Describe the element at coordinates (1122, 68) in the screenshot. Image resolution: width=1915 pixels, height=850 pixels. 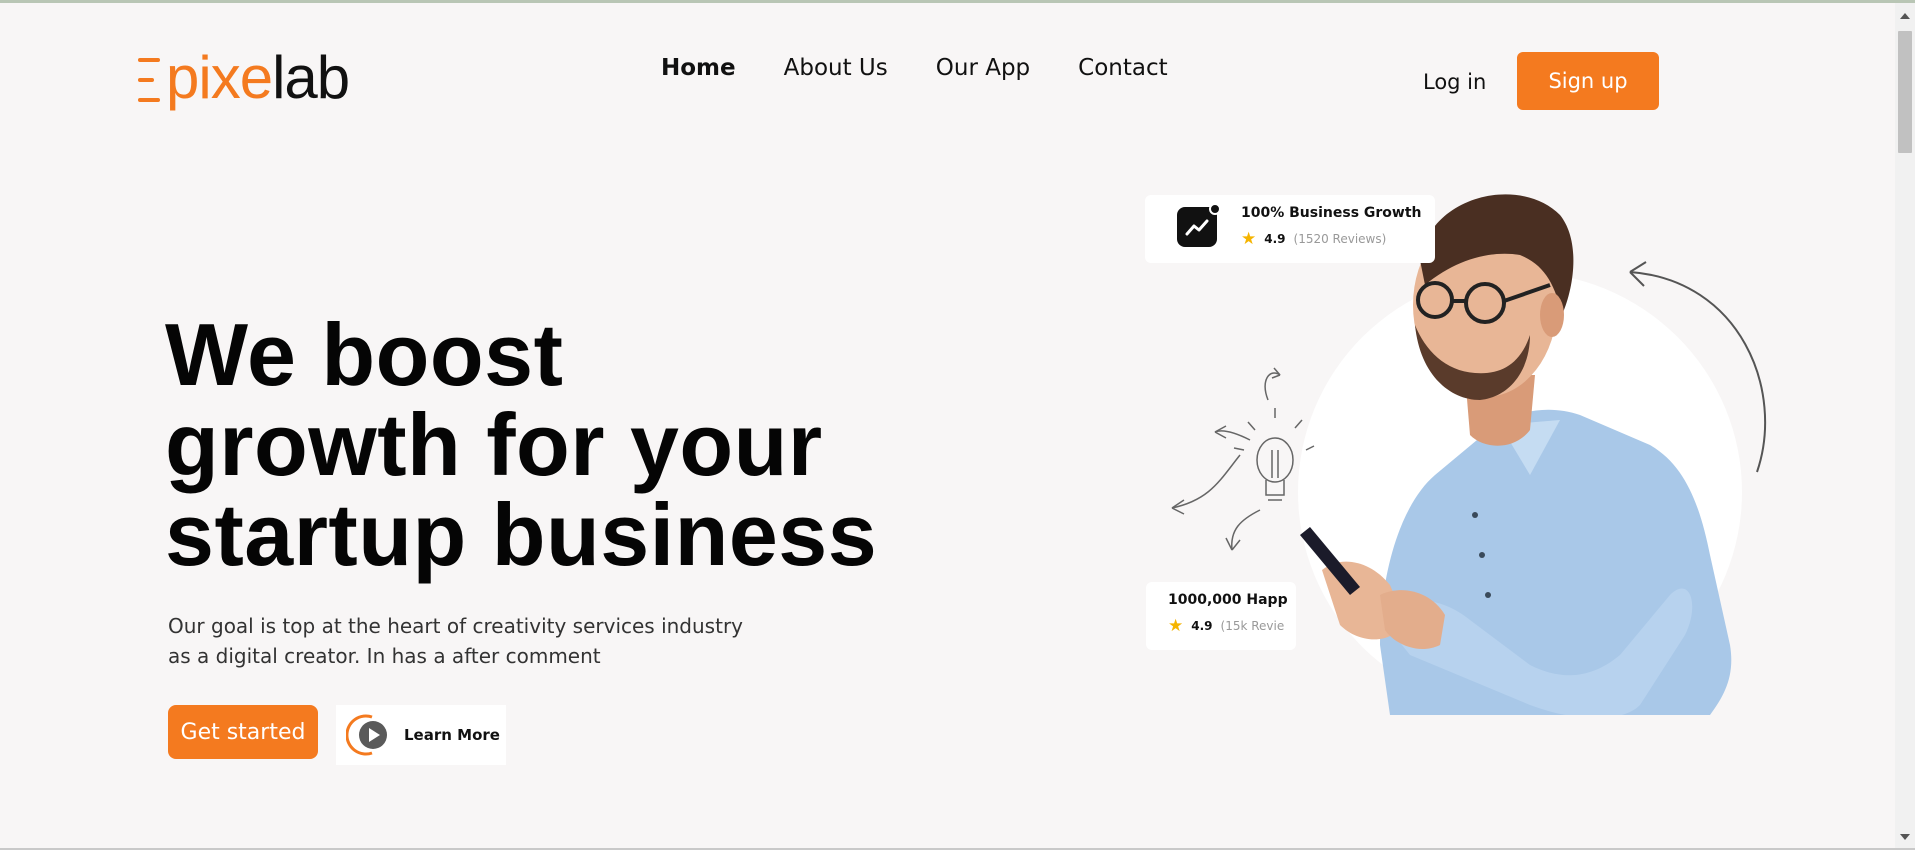
I see `nav-contact: Contact` at that location.